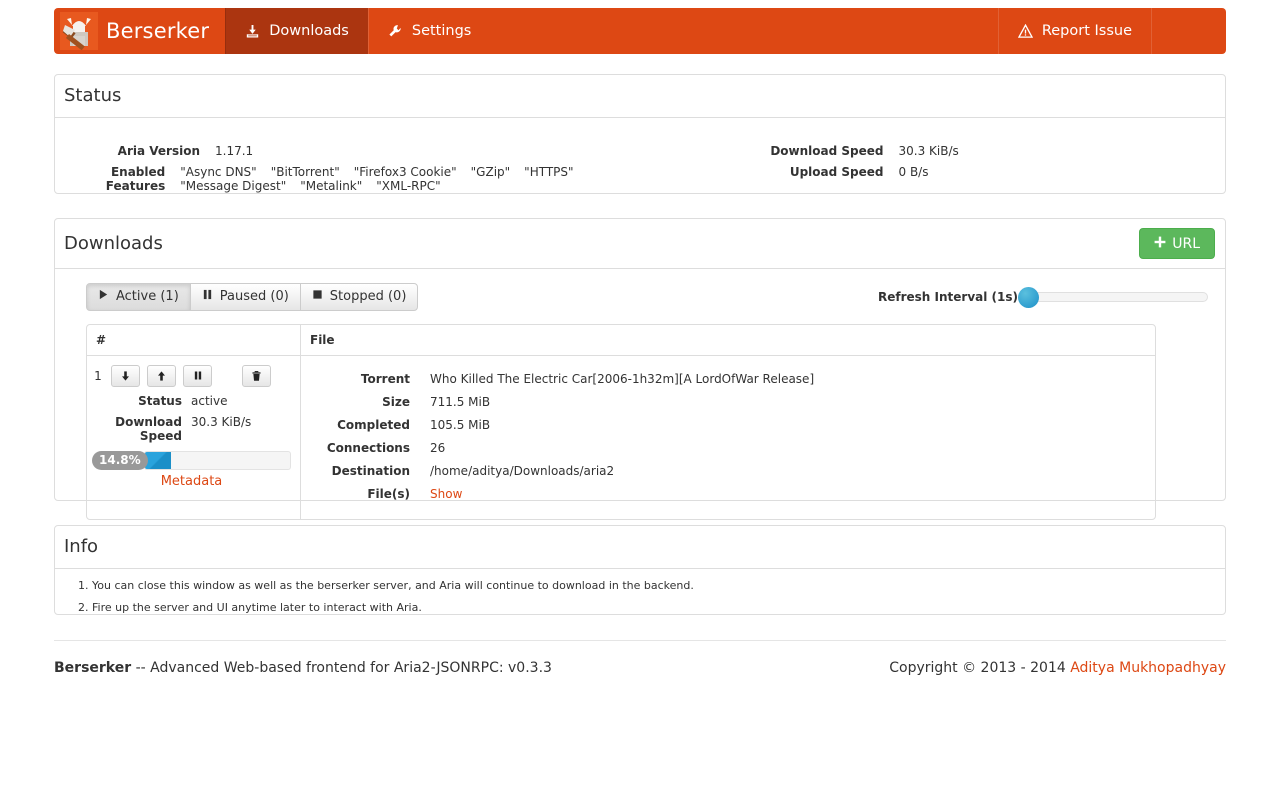  I want to click on navbar-right: Report Issue, so click(1111, 31).